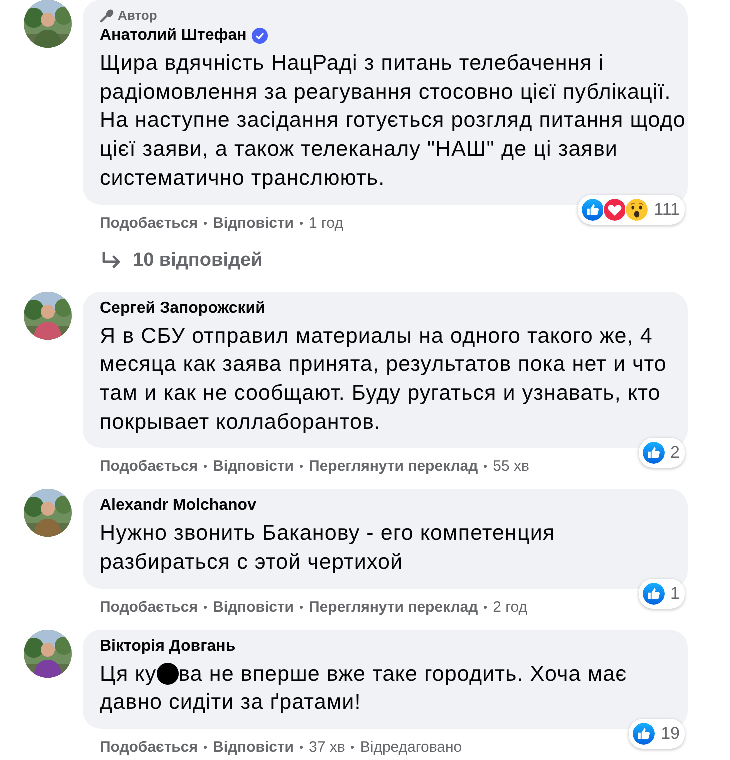 This screenshot has width=730, height=760. I want to click on comment-time: 55 хв, so click(511, 467).